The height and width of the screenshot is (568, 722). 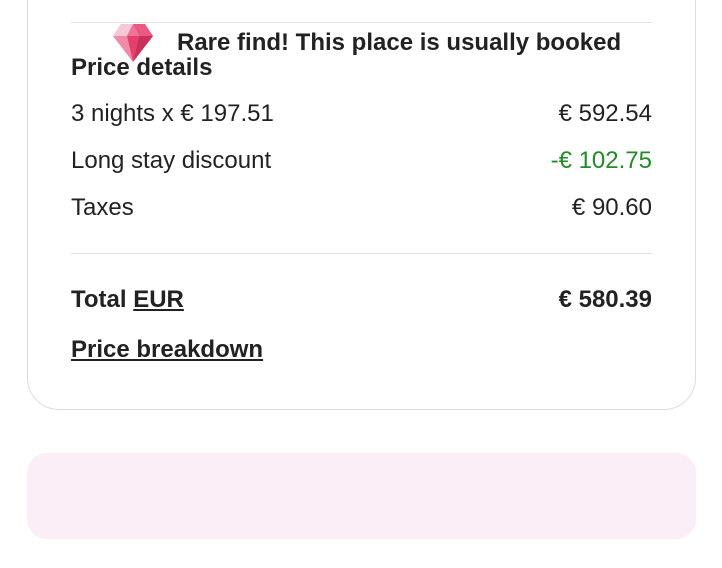 What do you see at coordinates (171, 160) in the screenshot?
I see `long-stay-discount-label: Long stay discount` at bounding box center [171, 160].